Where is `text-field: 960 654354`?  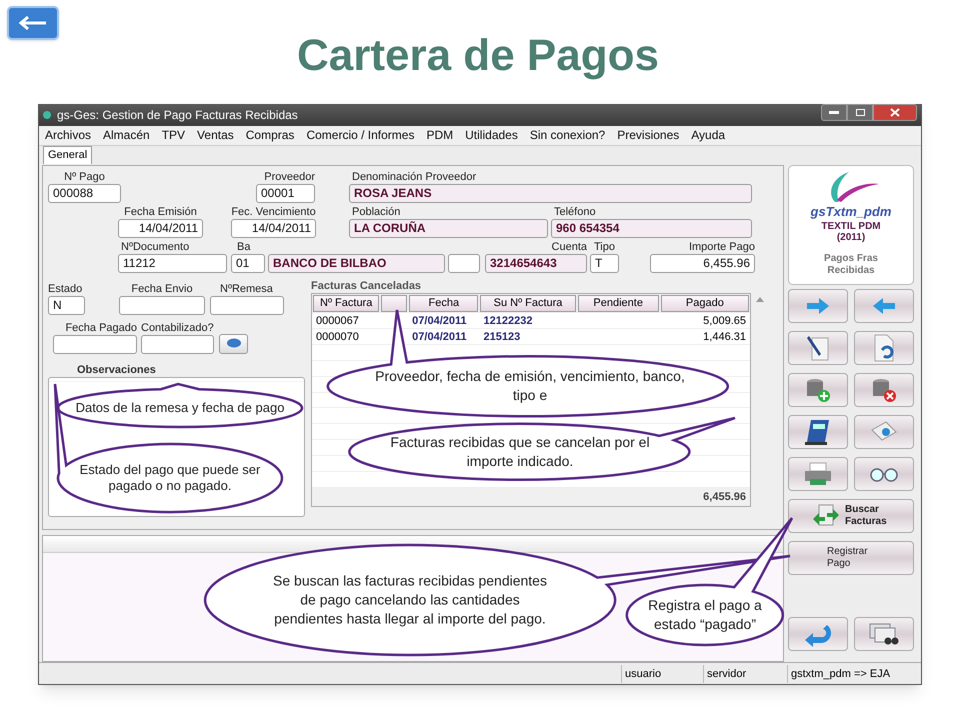
text-field: 960 654354 is located at coordinates (651, 228).